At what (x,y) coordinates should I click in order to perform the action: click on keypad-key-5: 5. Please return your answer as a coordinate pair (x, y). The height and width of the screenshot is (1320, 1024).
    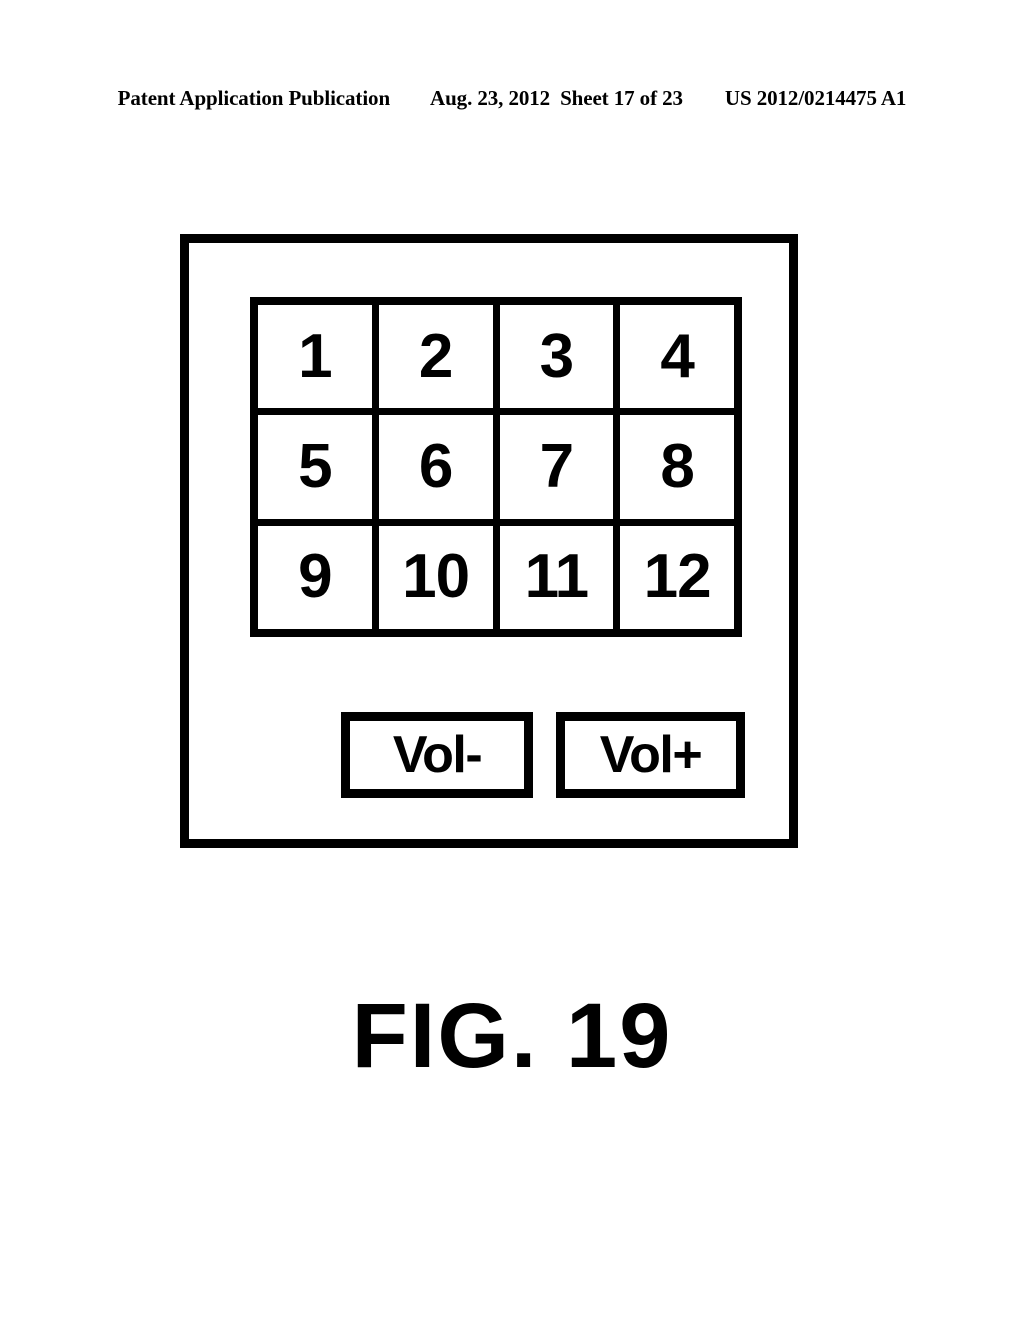
    Looking at the image, I should click on (315, 467).